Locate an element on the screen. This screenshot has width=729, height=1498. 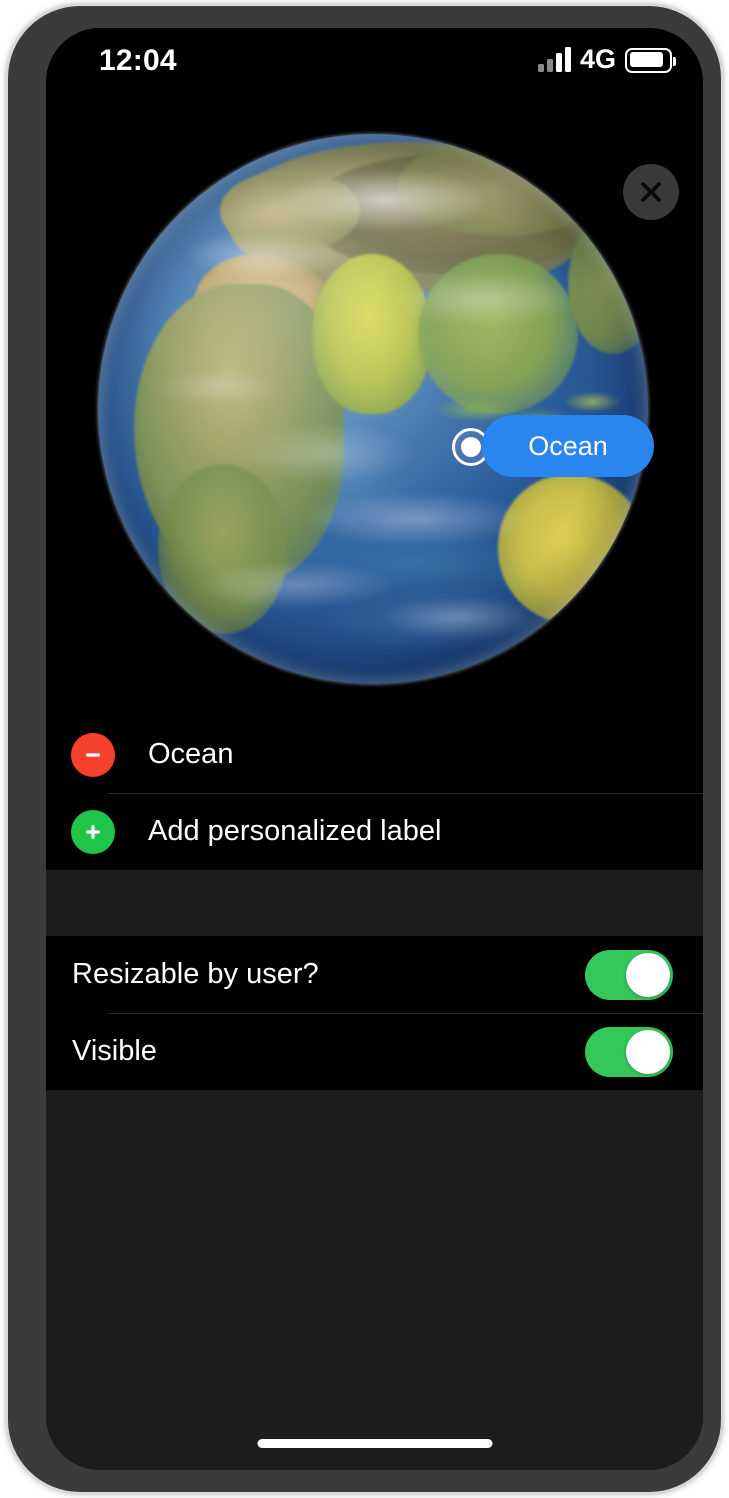
list-item-ocean-label: Ocean is located at coordinates (374, 754).